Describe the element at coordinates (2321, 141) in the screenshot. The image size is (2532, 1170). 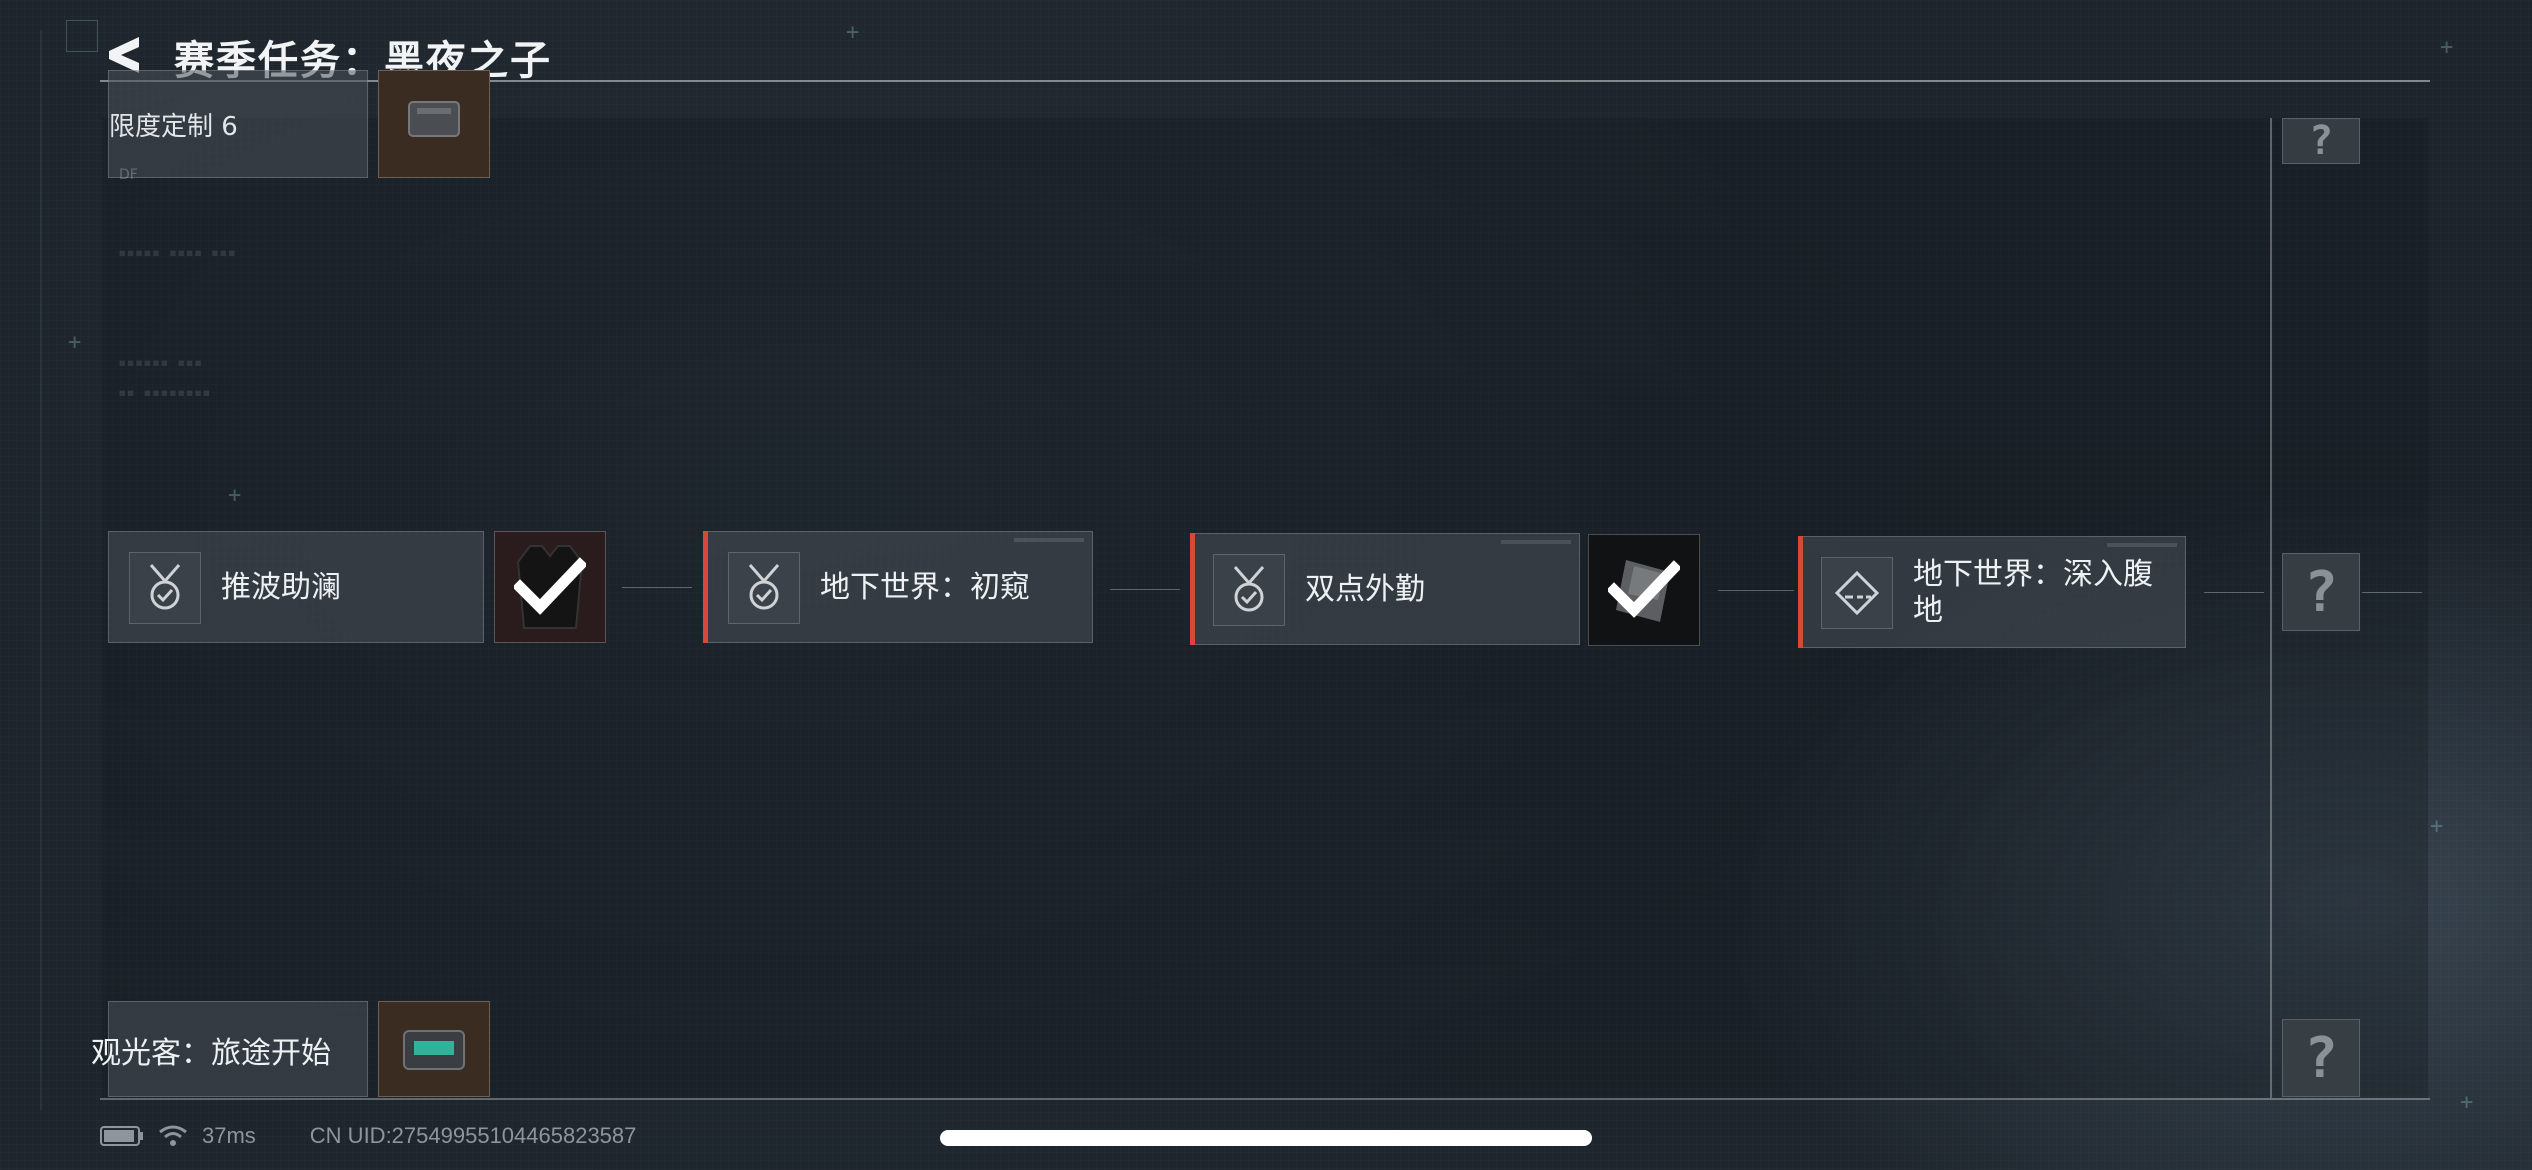
I see `locked-task-box-top: ?` at that location.